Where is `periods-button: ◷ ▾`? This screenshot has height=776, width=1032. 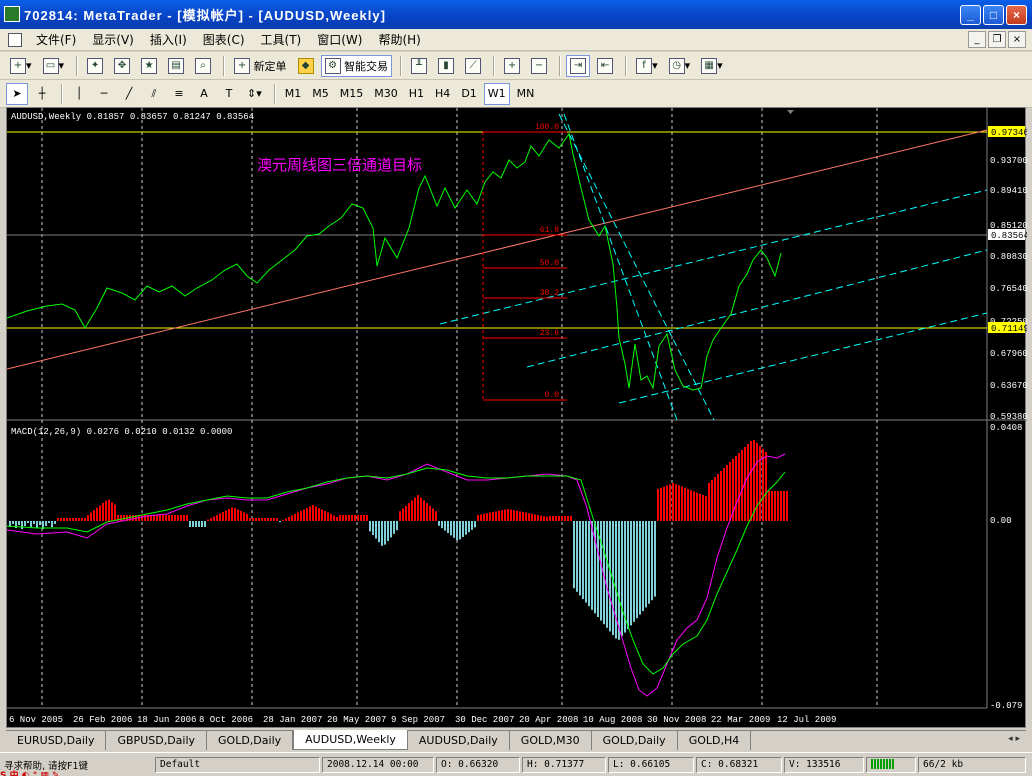 periods-button: ◷ ▾ is located at coordinates (680, 66).